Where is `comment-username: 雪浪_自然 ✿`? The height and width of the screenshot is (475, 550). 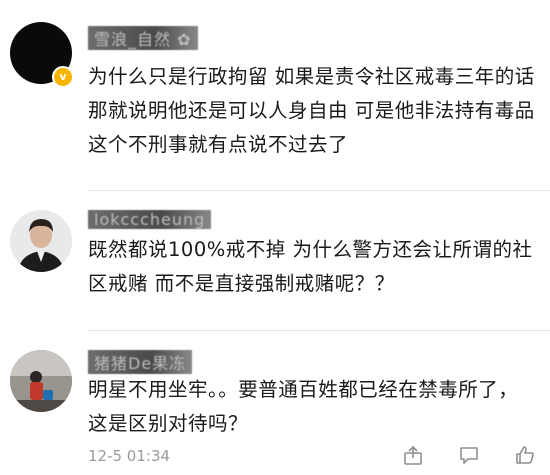
comment-username: 雪浪_自然 ✿ is located at coordinates (143, 38).